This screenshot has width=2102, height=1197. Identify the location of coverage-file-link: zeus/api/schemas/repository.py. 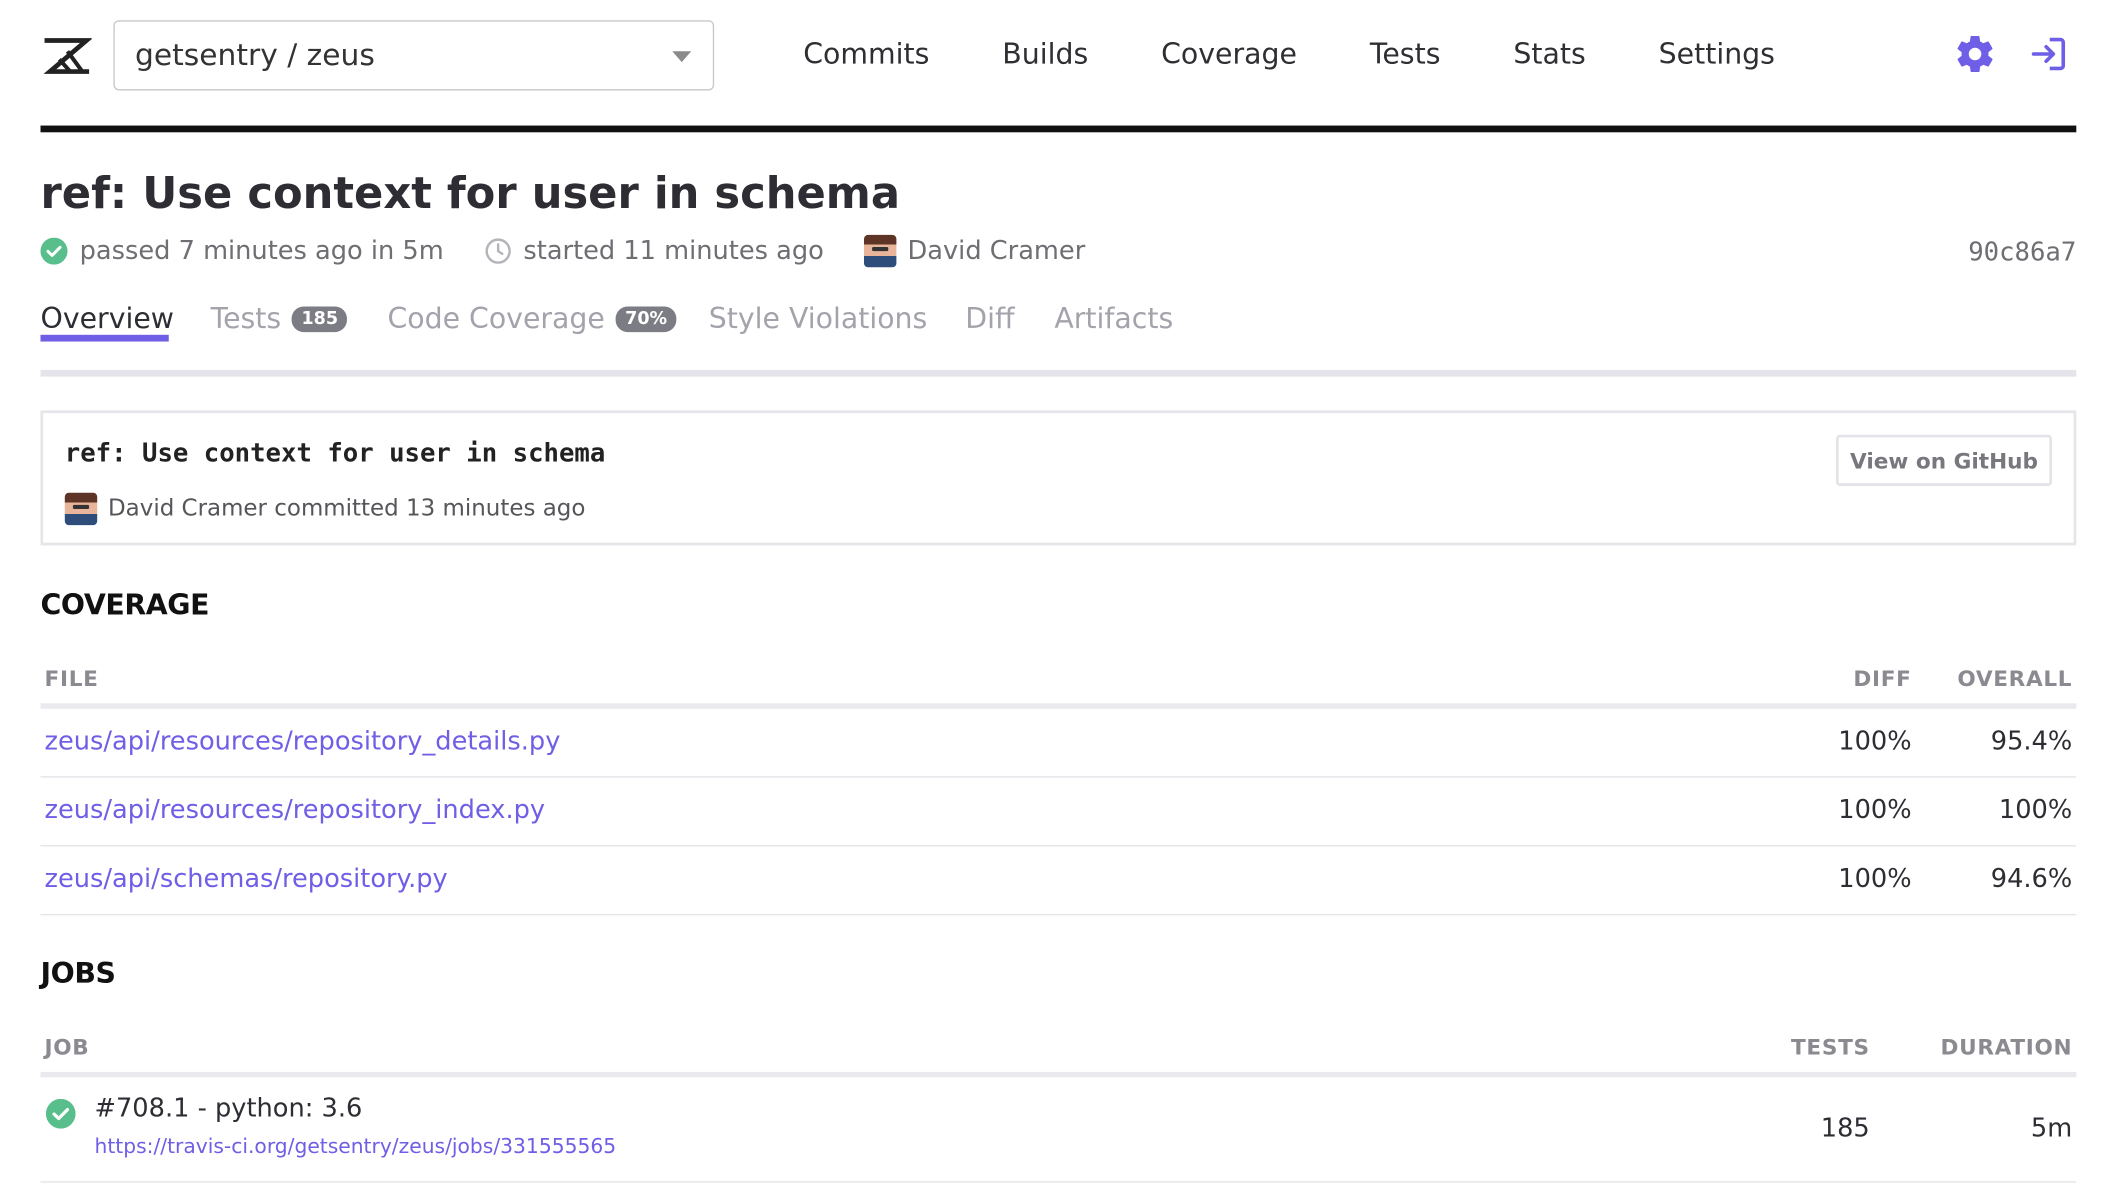
(246, 879).